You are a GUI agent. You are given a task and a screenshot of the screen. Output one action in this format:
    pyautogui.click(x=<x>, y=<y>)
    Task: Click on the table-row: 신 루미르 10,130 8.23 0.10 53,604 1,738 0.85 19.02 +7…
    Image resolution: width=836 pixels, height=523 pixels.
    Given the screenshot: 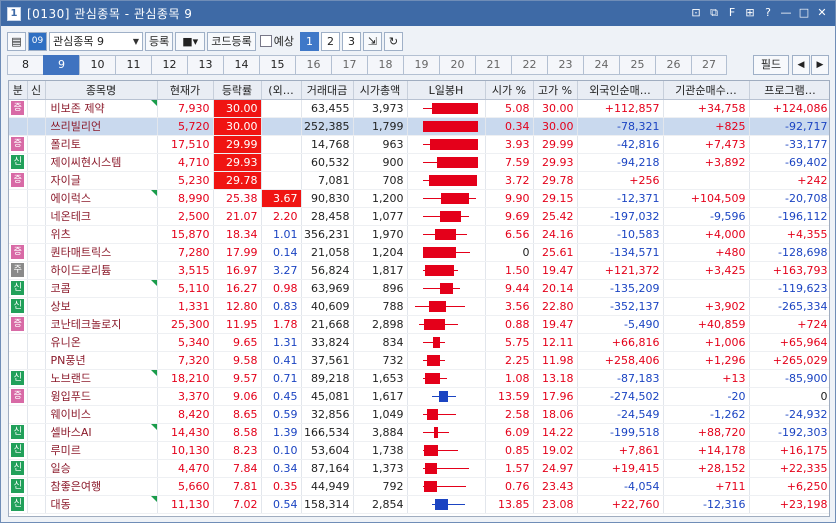 What is the action you would take?
    pyautogui.click(x=419, y=450)
    